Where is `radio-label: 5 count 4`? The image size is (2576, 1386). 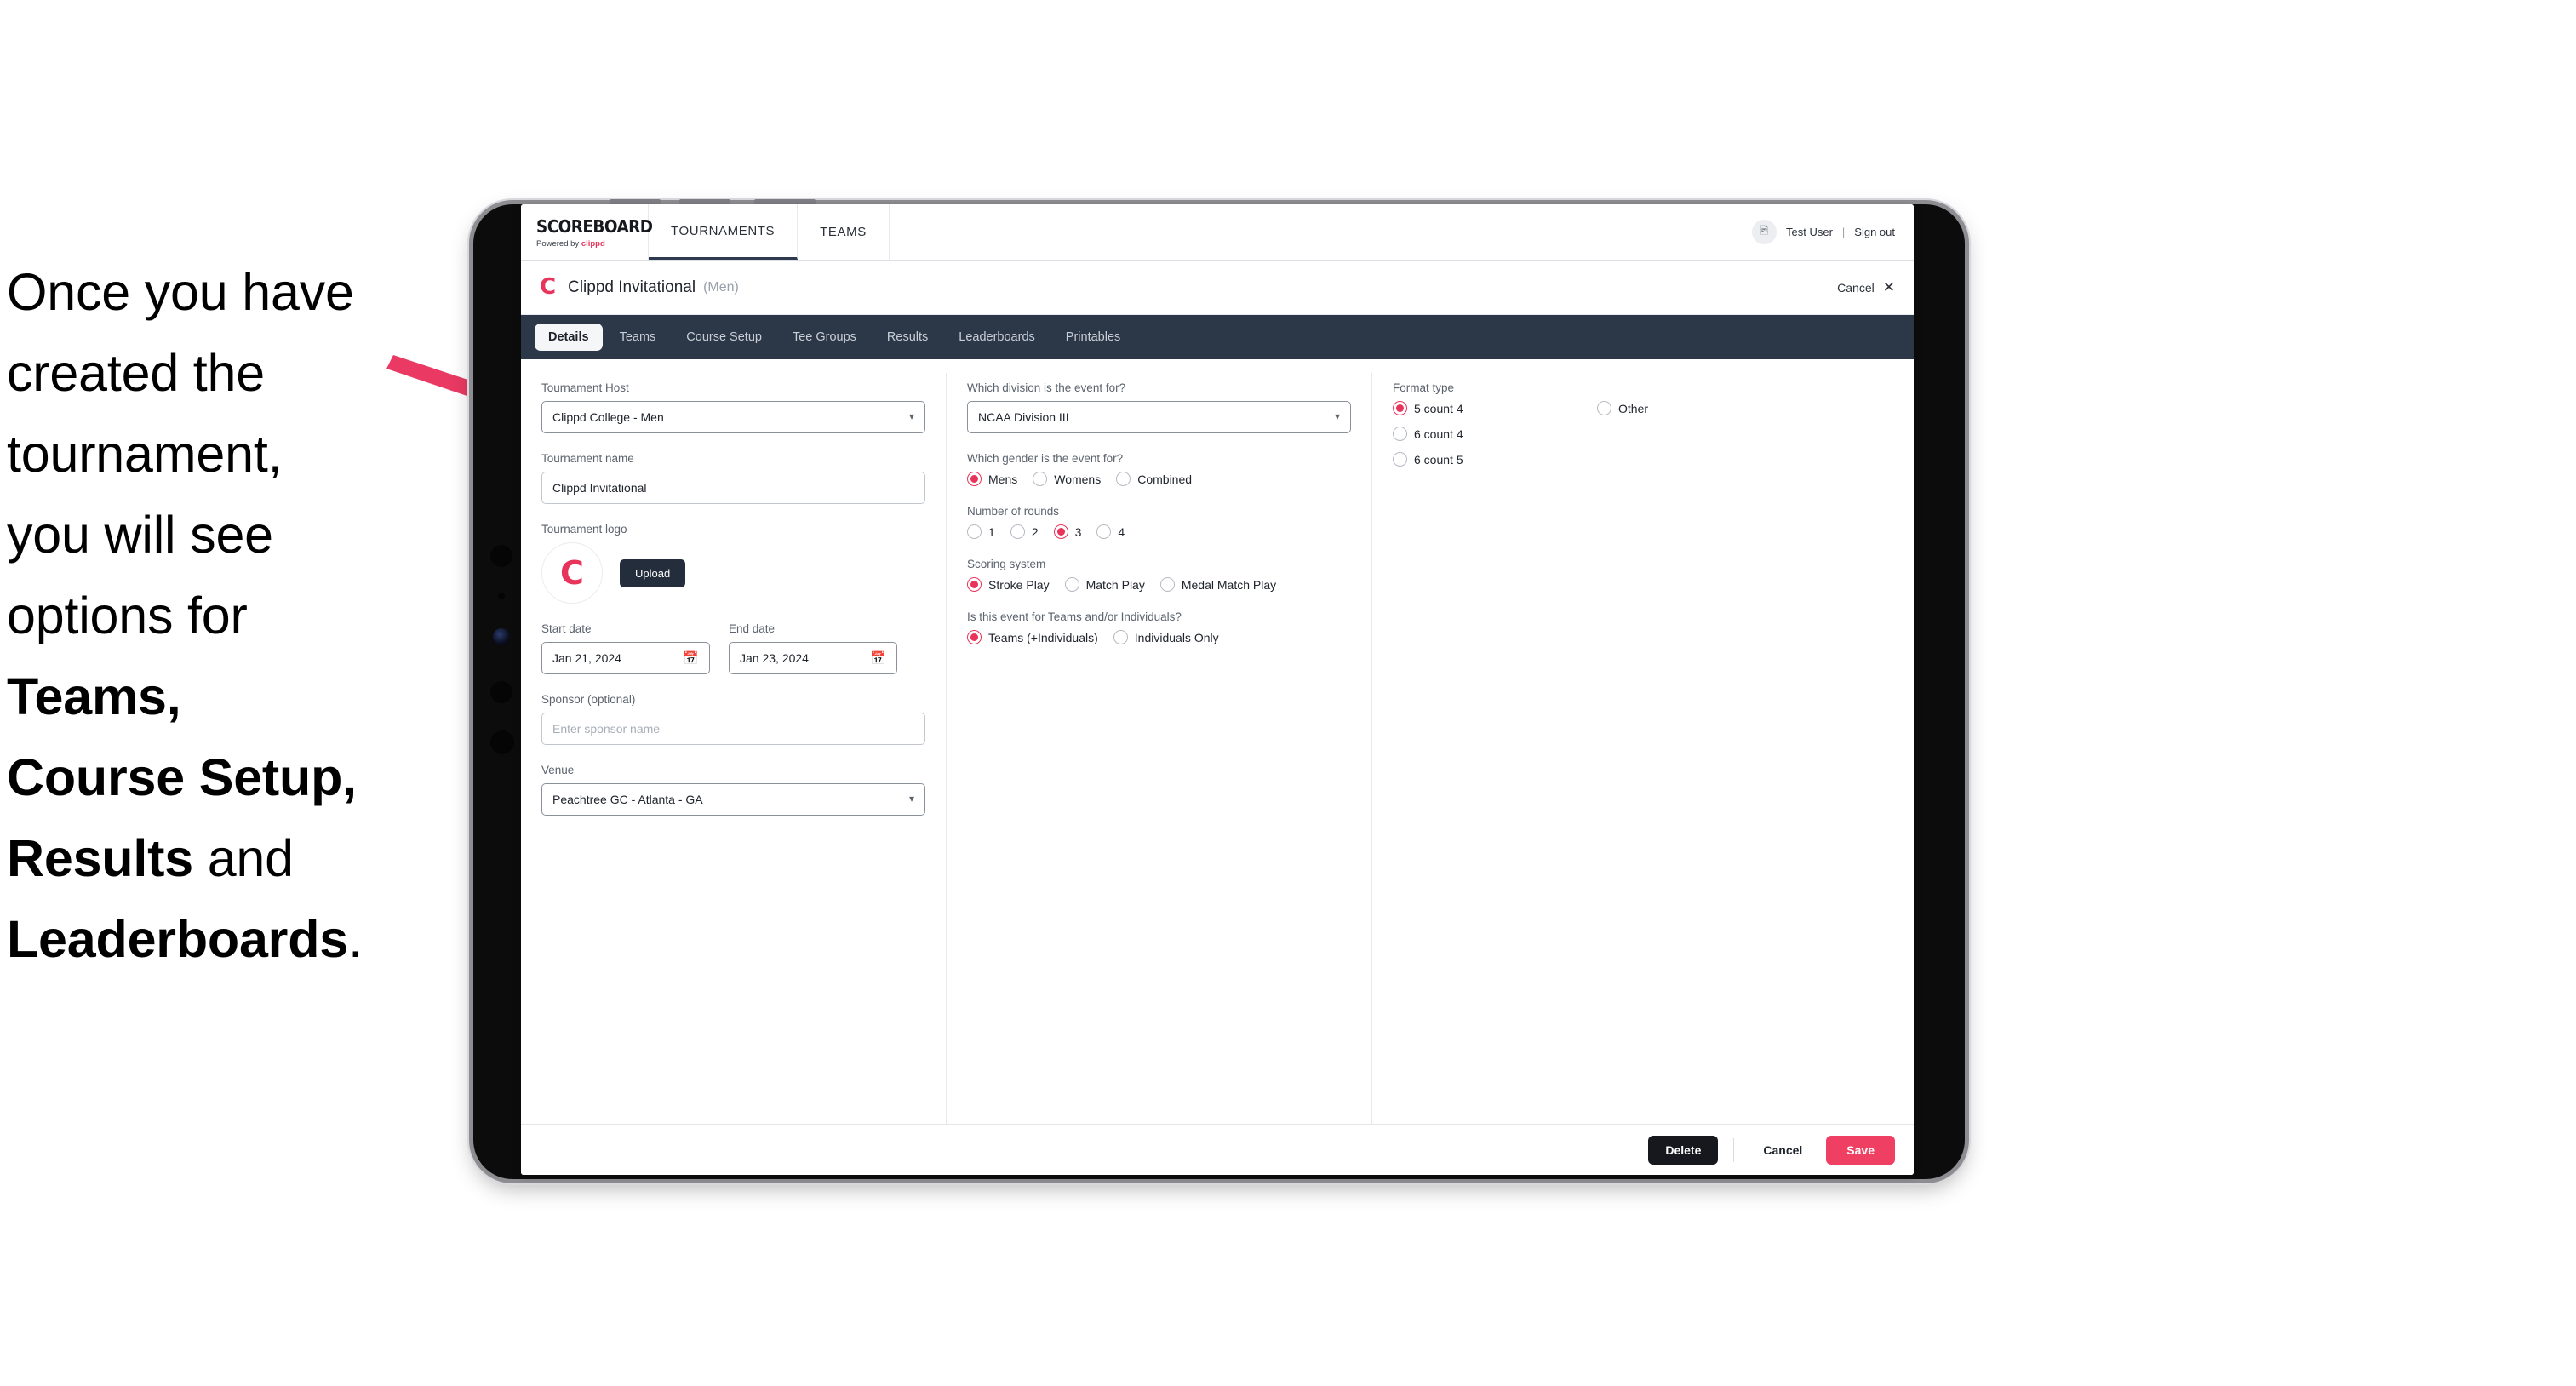 radio-label: 5 count 4 is located at coordinates (1438, 408).